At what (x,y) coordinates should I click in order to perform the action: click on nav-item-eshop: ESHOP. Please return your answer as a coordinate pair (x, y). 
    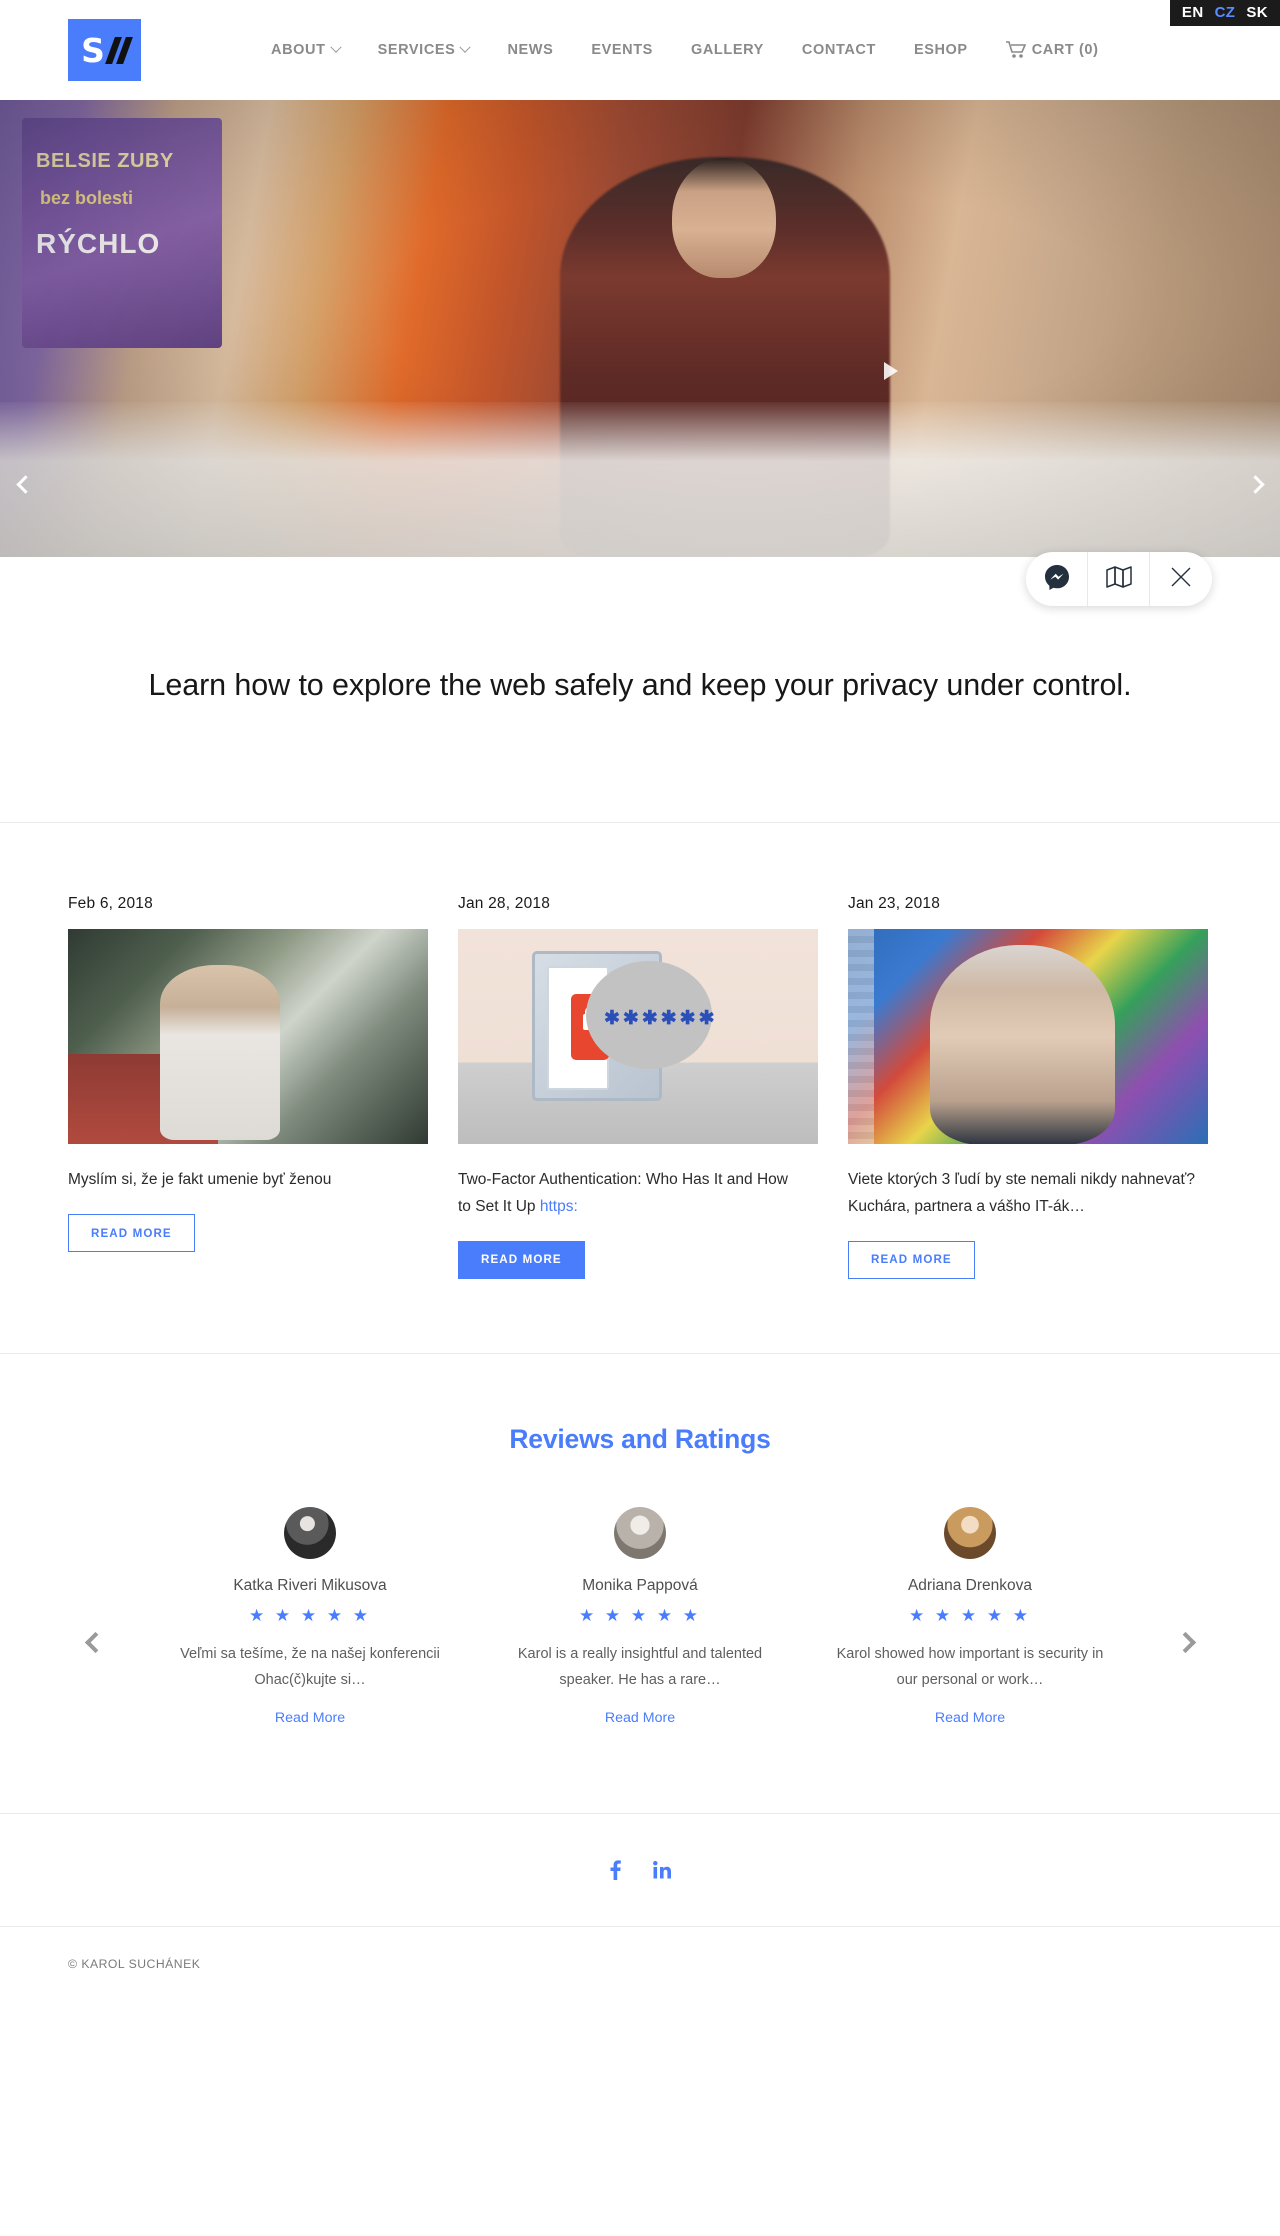
    Looking at the image, I should click on (941, 50).